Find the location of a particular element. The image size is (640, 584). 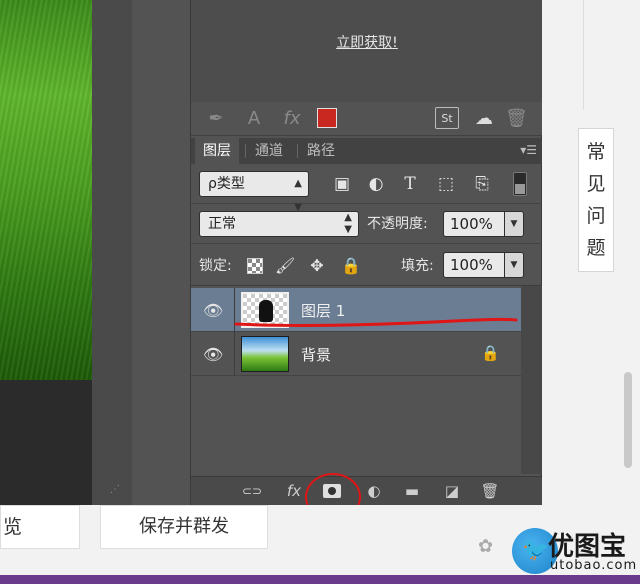

grass-image is located at coordinates (46, 190).